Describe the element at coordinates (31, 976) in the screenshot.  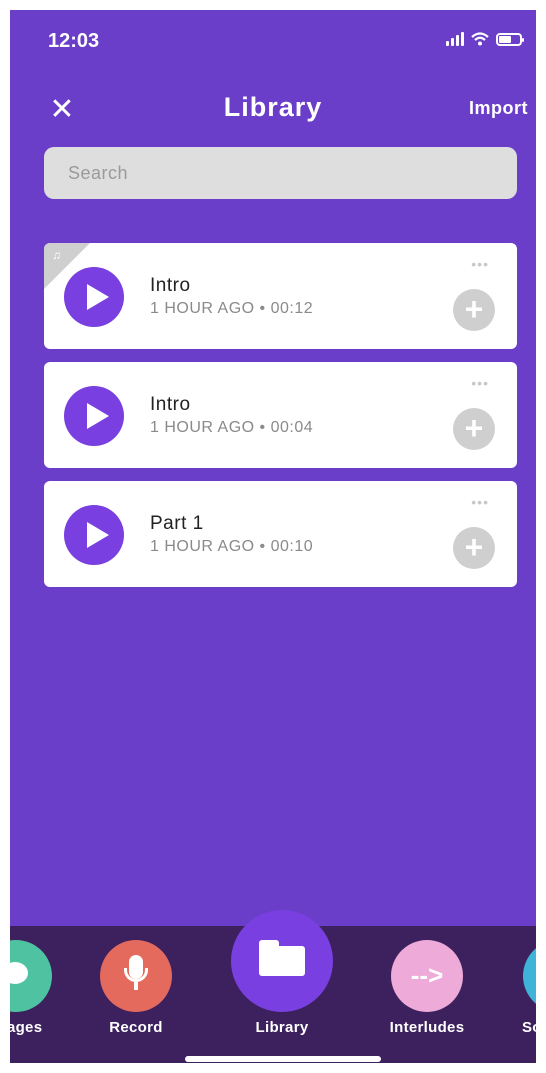
I see `chat-bubble-icon` at that location.